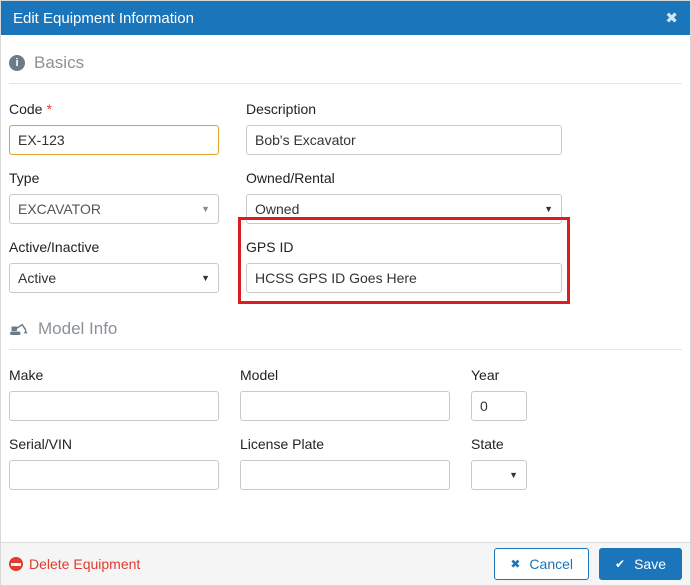 This screenshot has width=691, height=586. I want to click on description-input, so click(404, 140).